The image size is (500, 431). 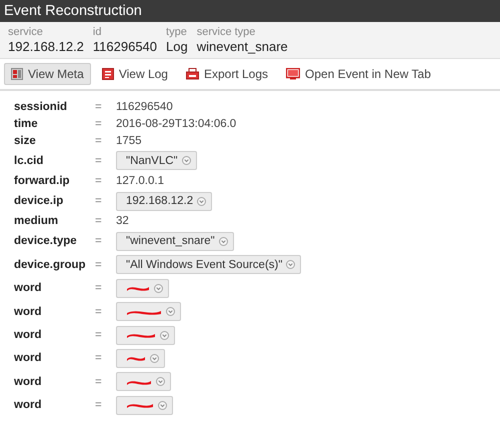 I want to click on meta-key: device.group, so click(x=54, y=264).